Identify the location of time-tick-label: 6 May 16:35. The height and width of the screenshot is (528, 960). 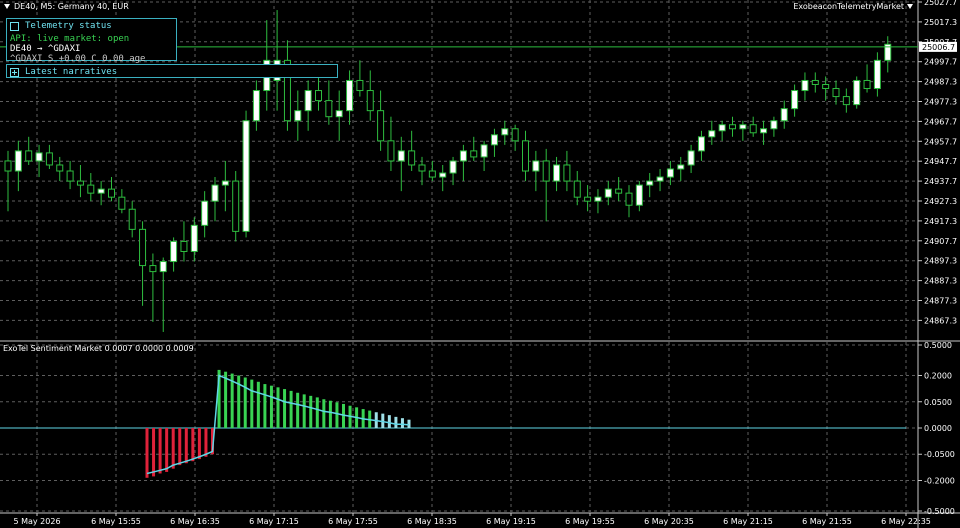
(195, 521).